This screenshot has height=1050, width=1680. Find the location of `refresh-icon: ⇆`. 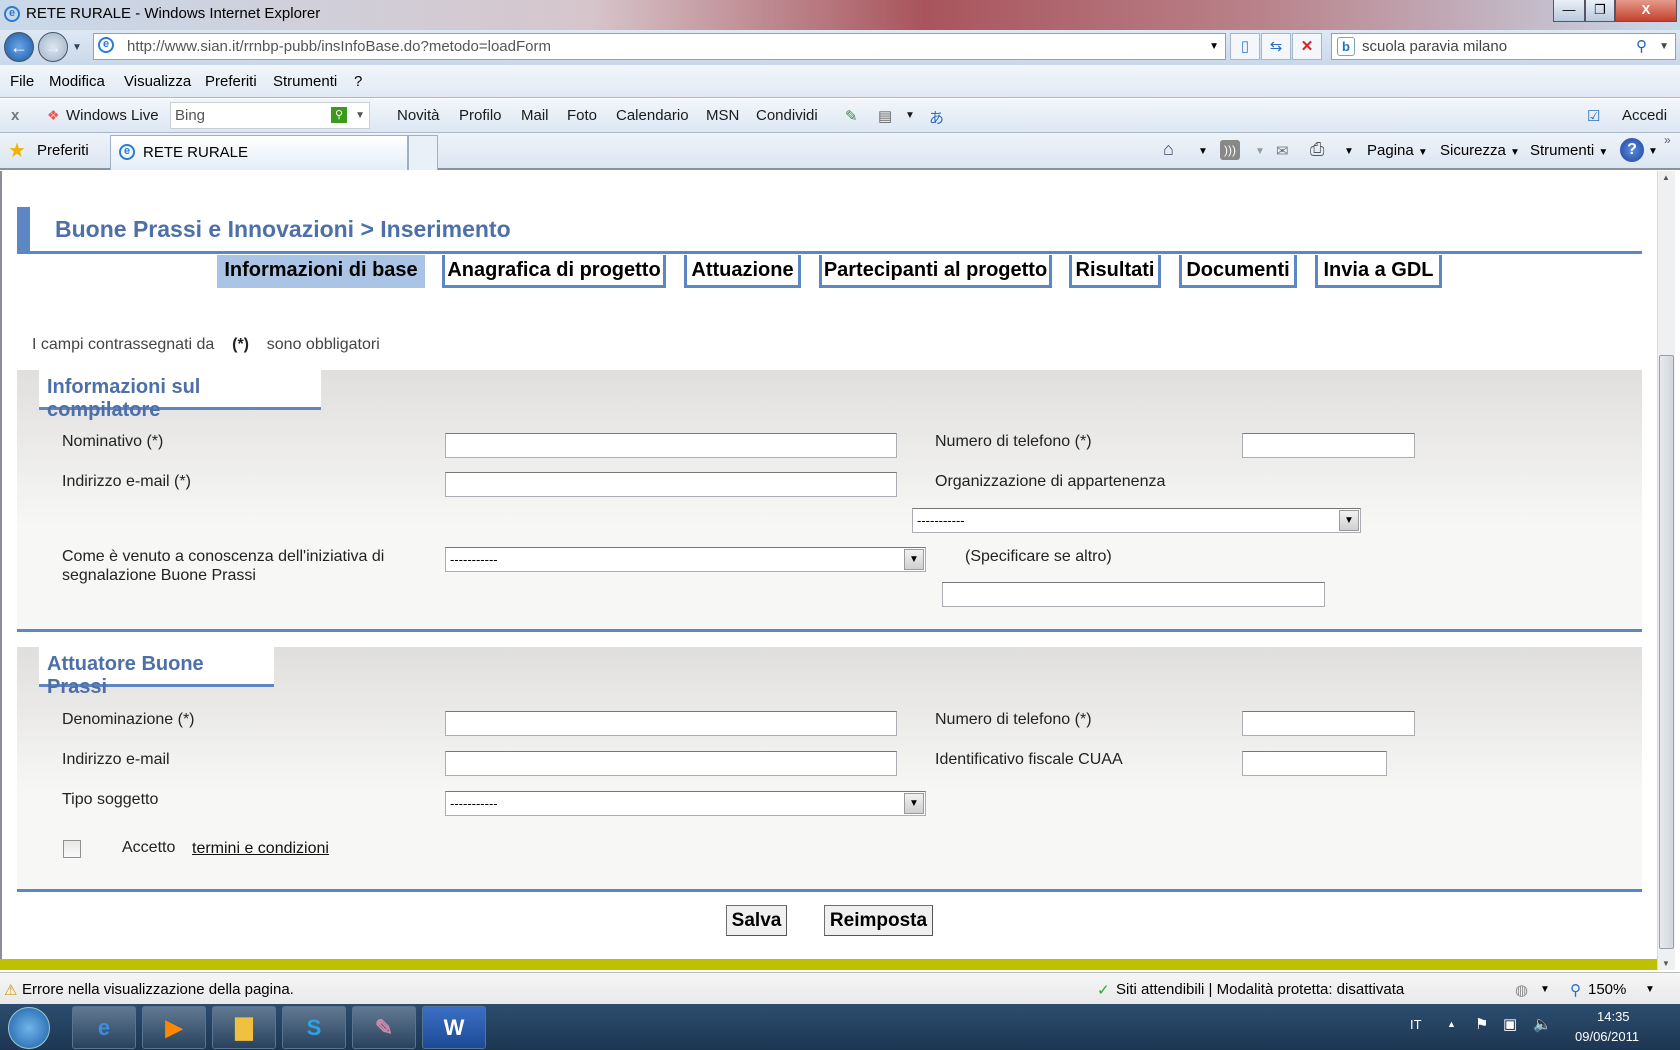

refresh-icon: ⇆ is located at coordinates (1276, 46).